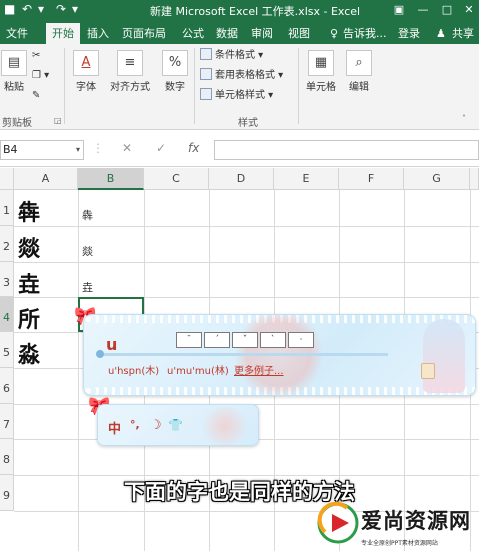 Image resolution: width=479 pixels, height=551 pixels. I want to click on row-header: 2, so click(7, 244).